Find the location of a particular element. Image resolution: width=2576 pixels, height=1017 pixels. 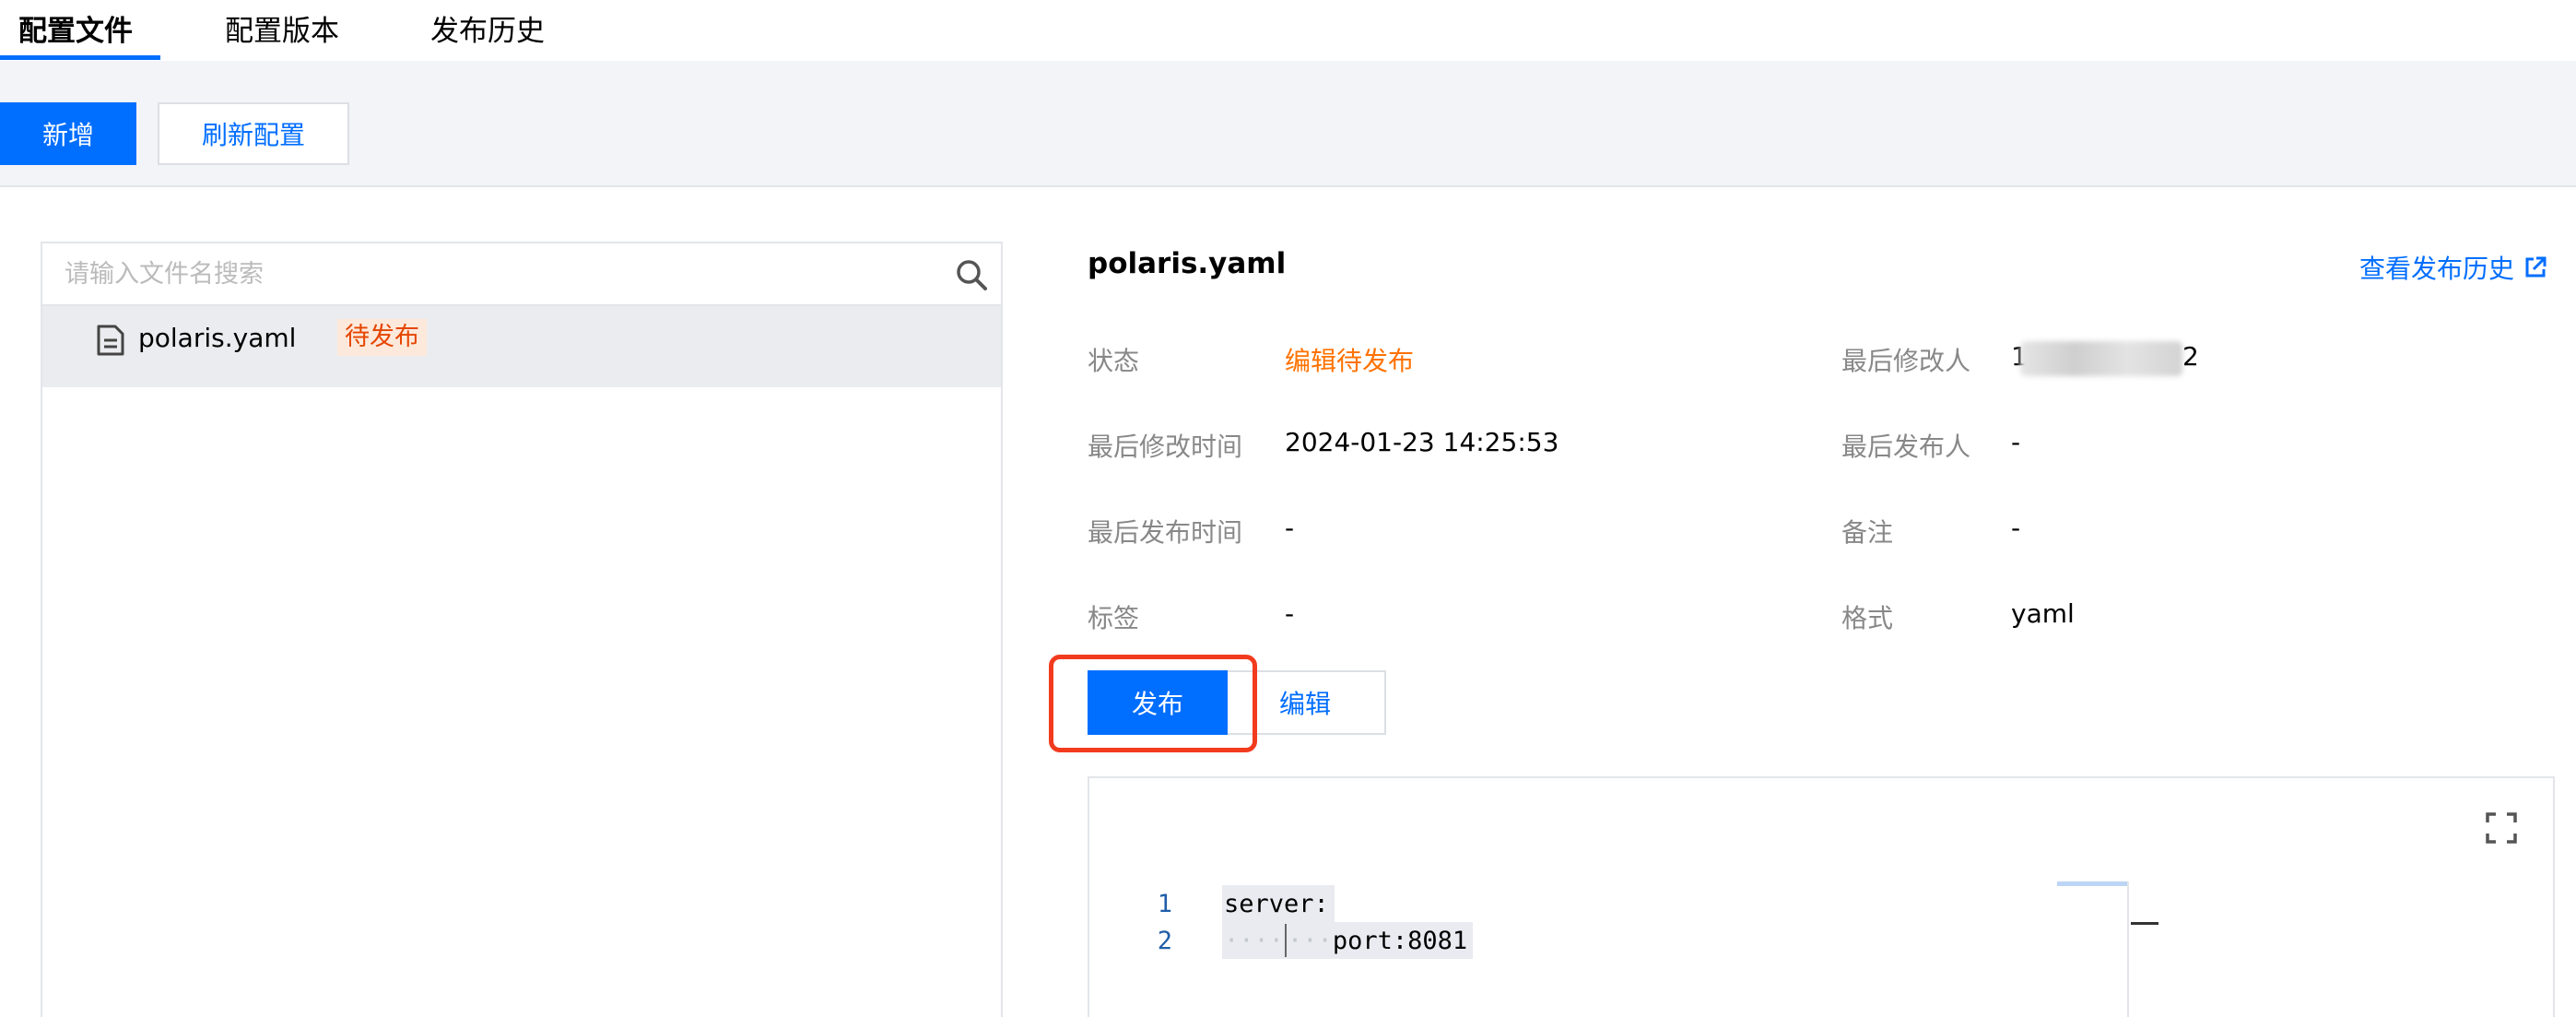

indent-guide is located at coordinates (1286, 940).